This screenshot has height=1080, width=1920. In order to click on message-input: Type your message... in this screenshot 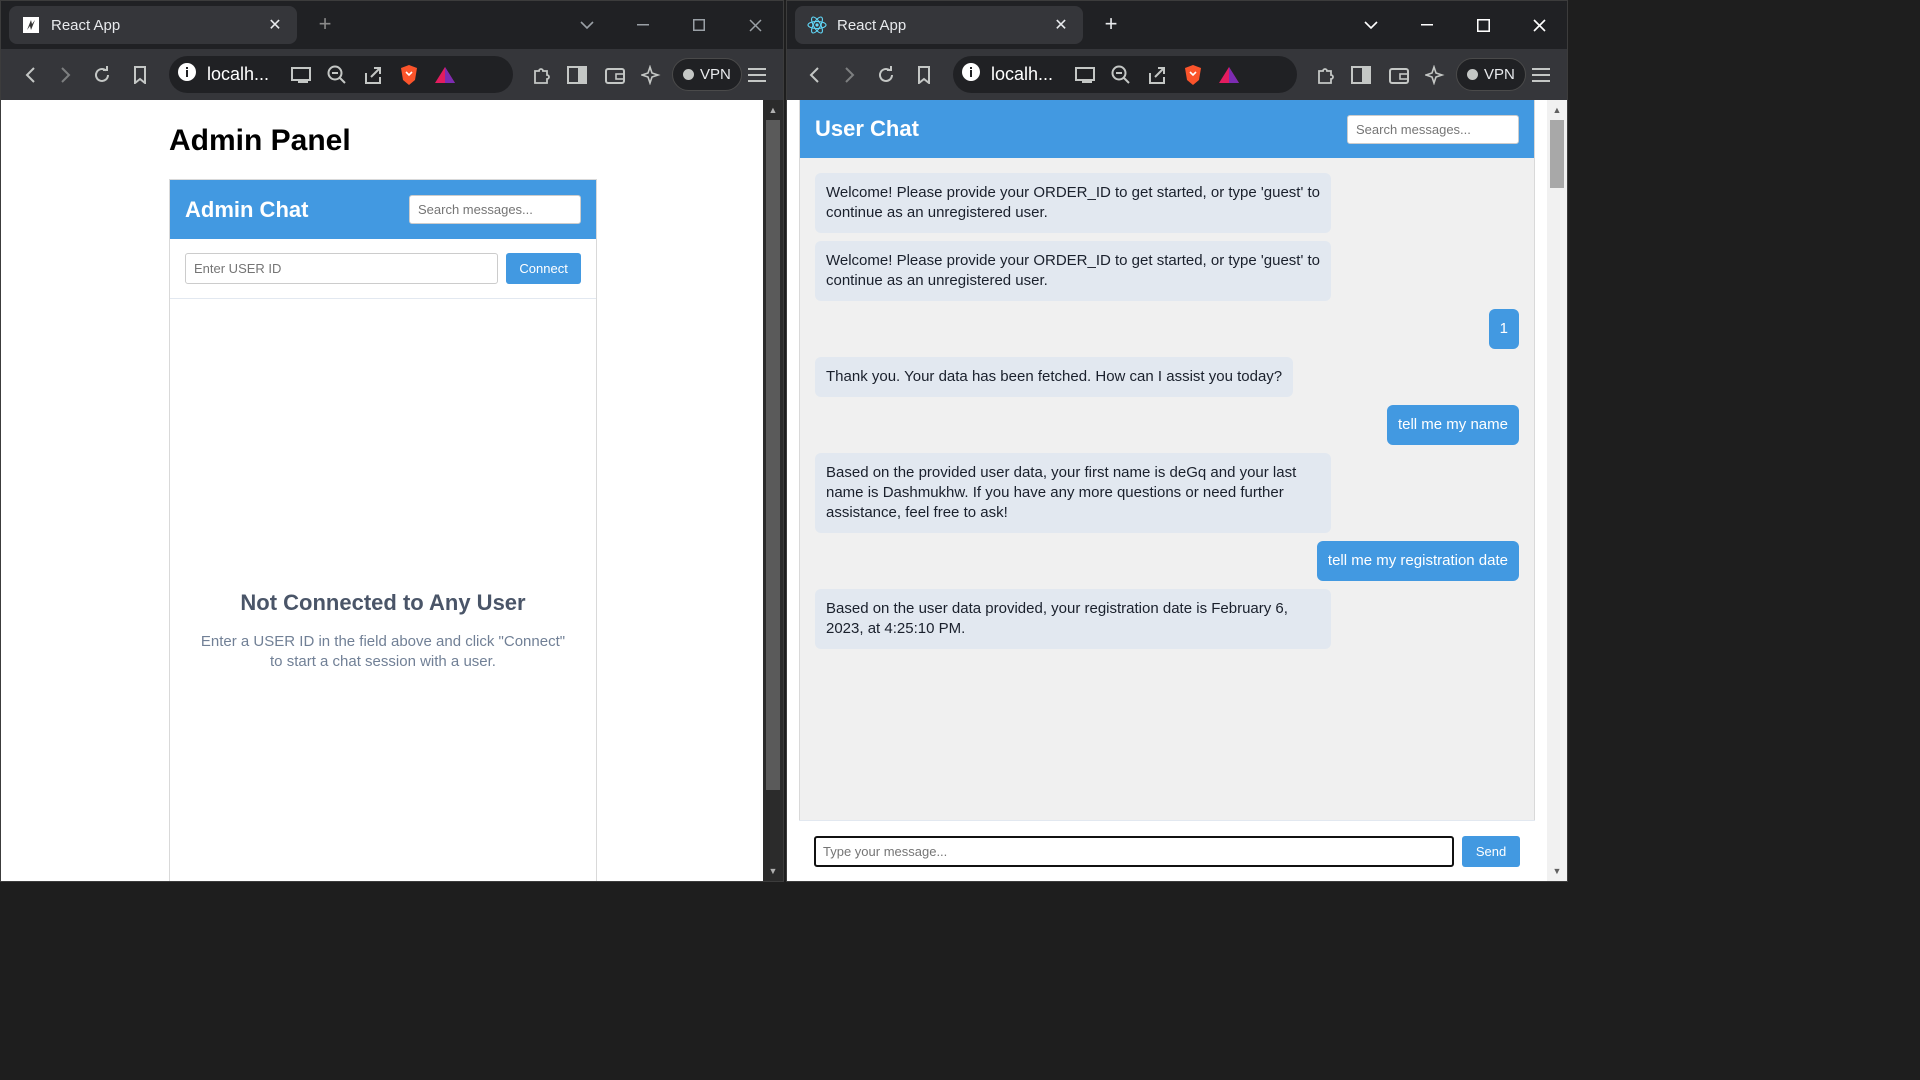, I will do `click(1134, 851)`.